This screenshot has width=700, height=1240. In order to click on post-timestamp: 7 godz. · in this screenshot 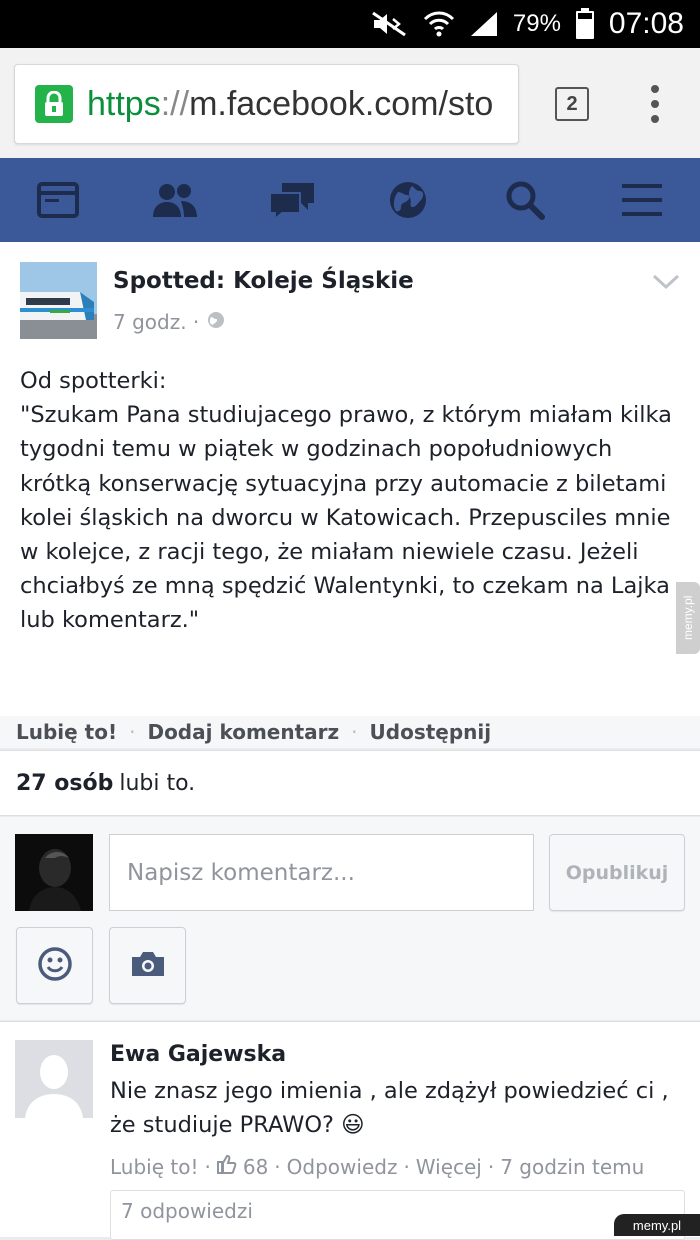, I will do `click(169, 322)`.